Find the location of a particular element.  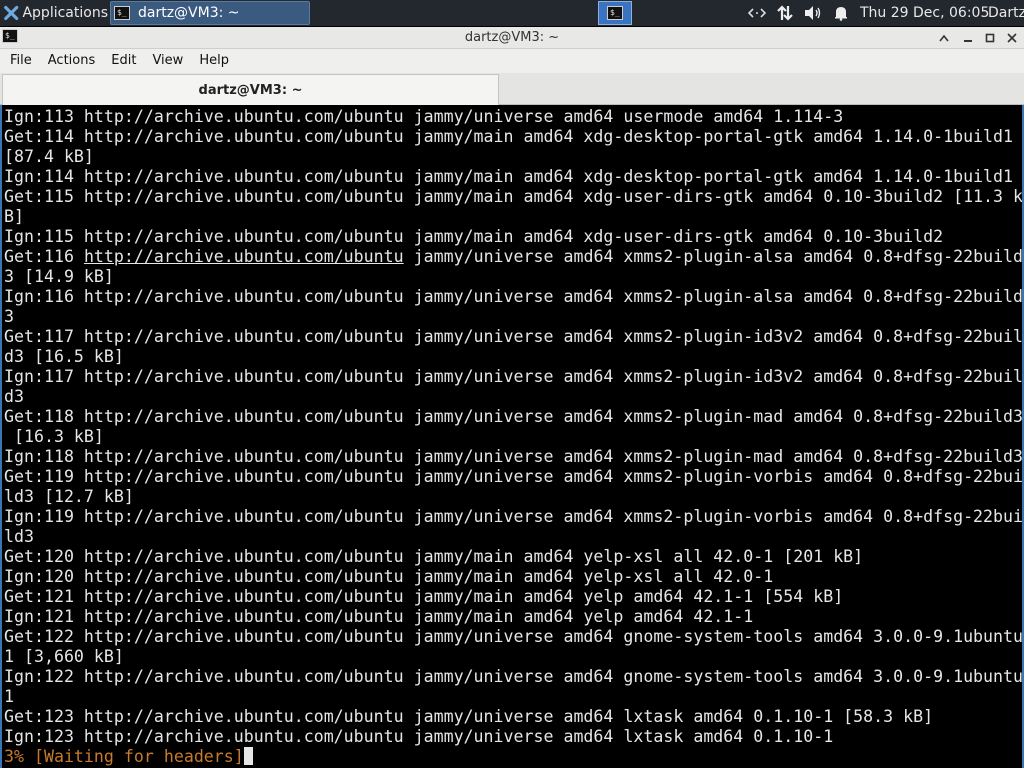

minimize-icon is located at coordinates (968, 41).